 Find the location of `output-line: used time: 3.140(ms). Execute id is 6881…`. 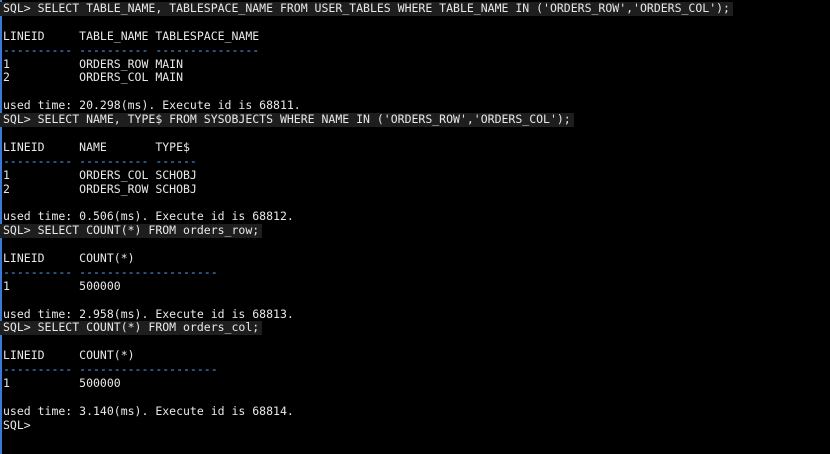

output-line: used time: 3.140(ms). Execute id is 6881… is located at coordinates (415, 411).